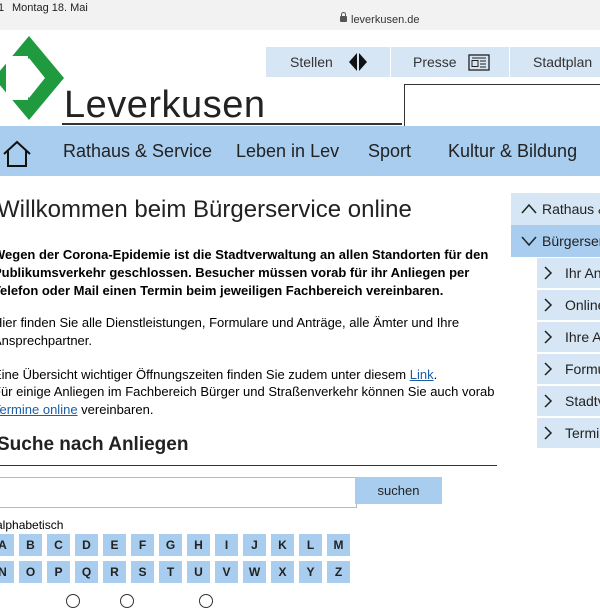 This screenshot has width=600, height=608. I want to click on letter-u: U, so click(198, 572).